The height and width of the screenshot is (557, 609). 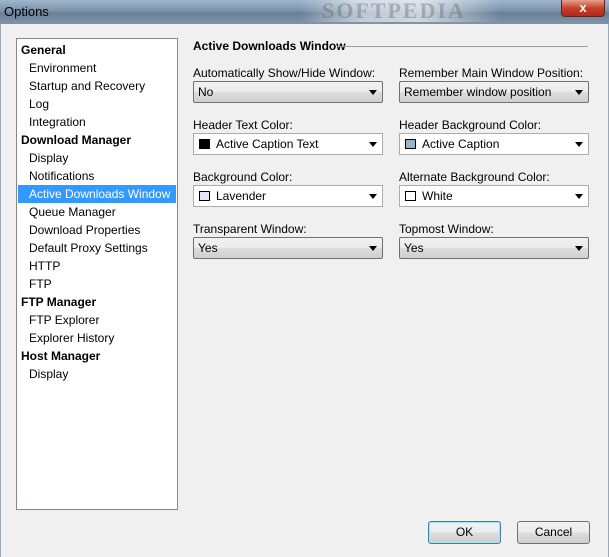 What do you see at coordinates (494, 196) in the screenshot?
I see `alt-bg-color-dropdown: White` at bounding box center [494, 196].